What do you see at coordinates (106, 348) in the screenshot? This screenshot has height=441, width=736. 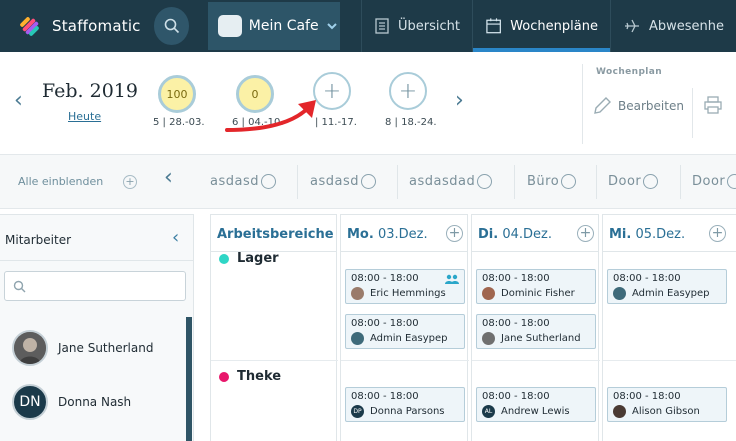 I see `employee-name: Jane Sutherland` at bounding box center [106, 348].